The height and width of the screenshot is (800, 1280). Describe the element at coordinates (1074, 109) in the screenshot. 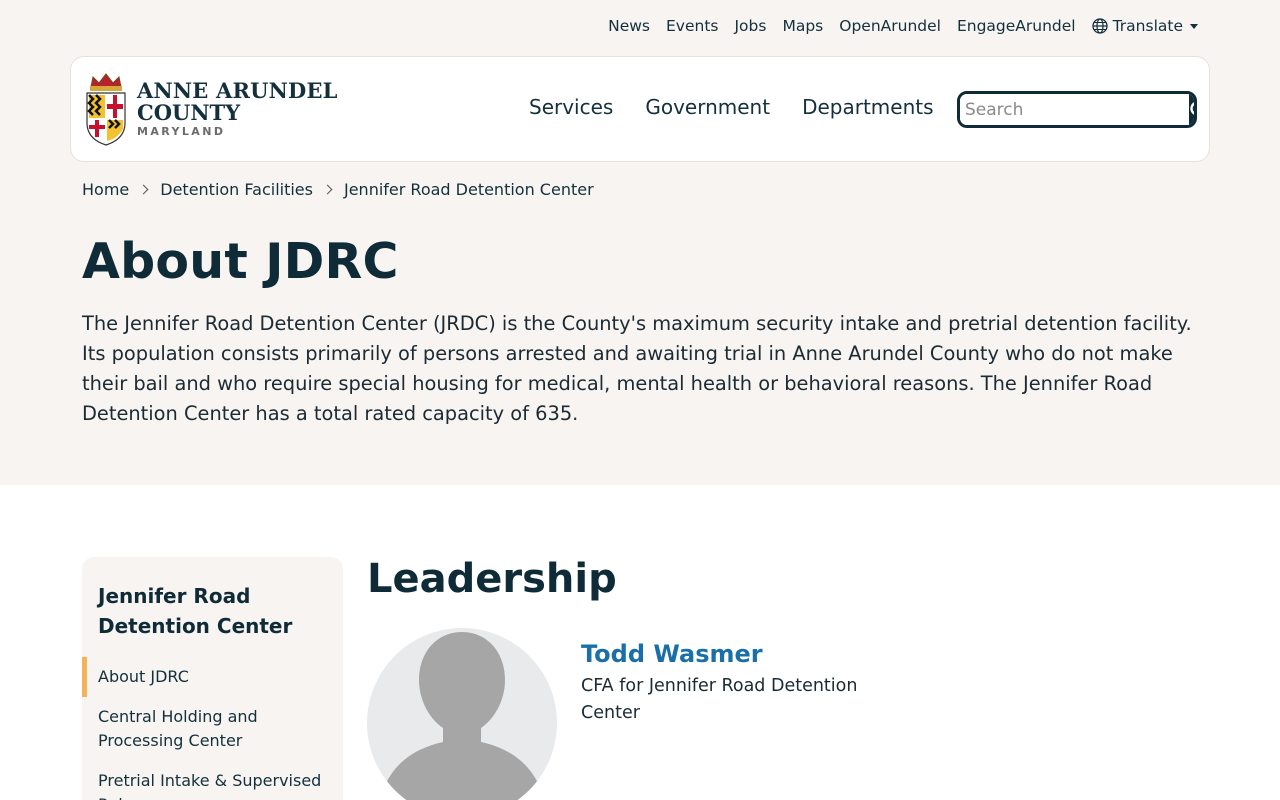

I see `search-input` at that location.